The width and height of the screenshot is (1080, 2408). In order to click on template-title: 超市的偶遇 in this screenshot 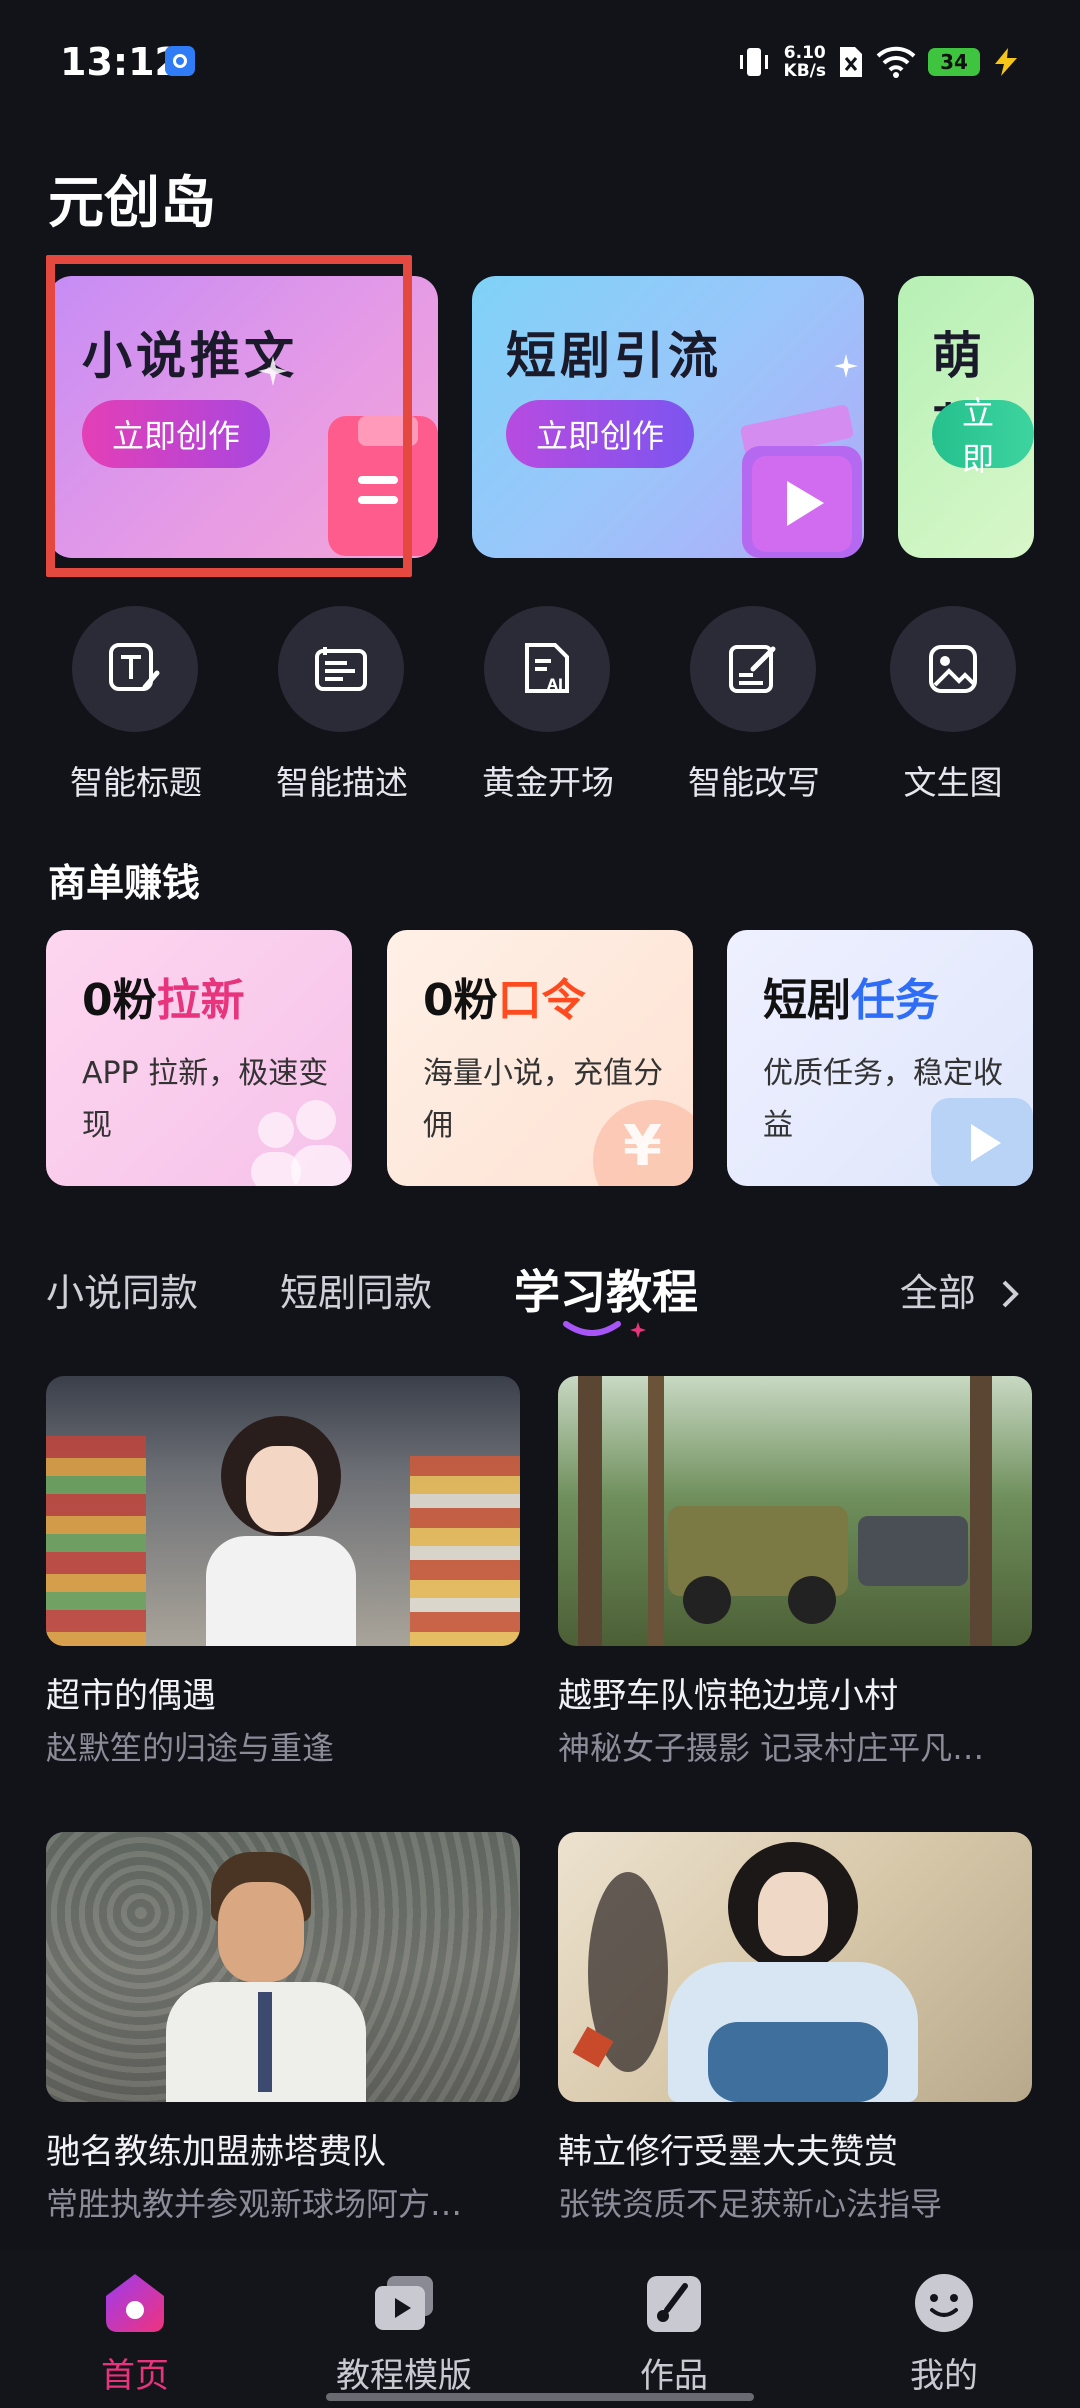, I will do `click(131, 1696)`.